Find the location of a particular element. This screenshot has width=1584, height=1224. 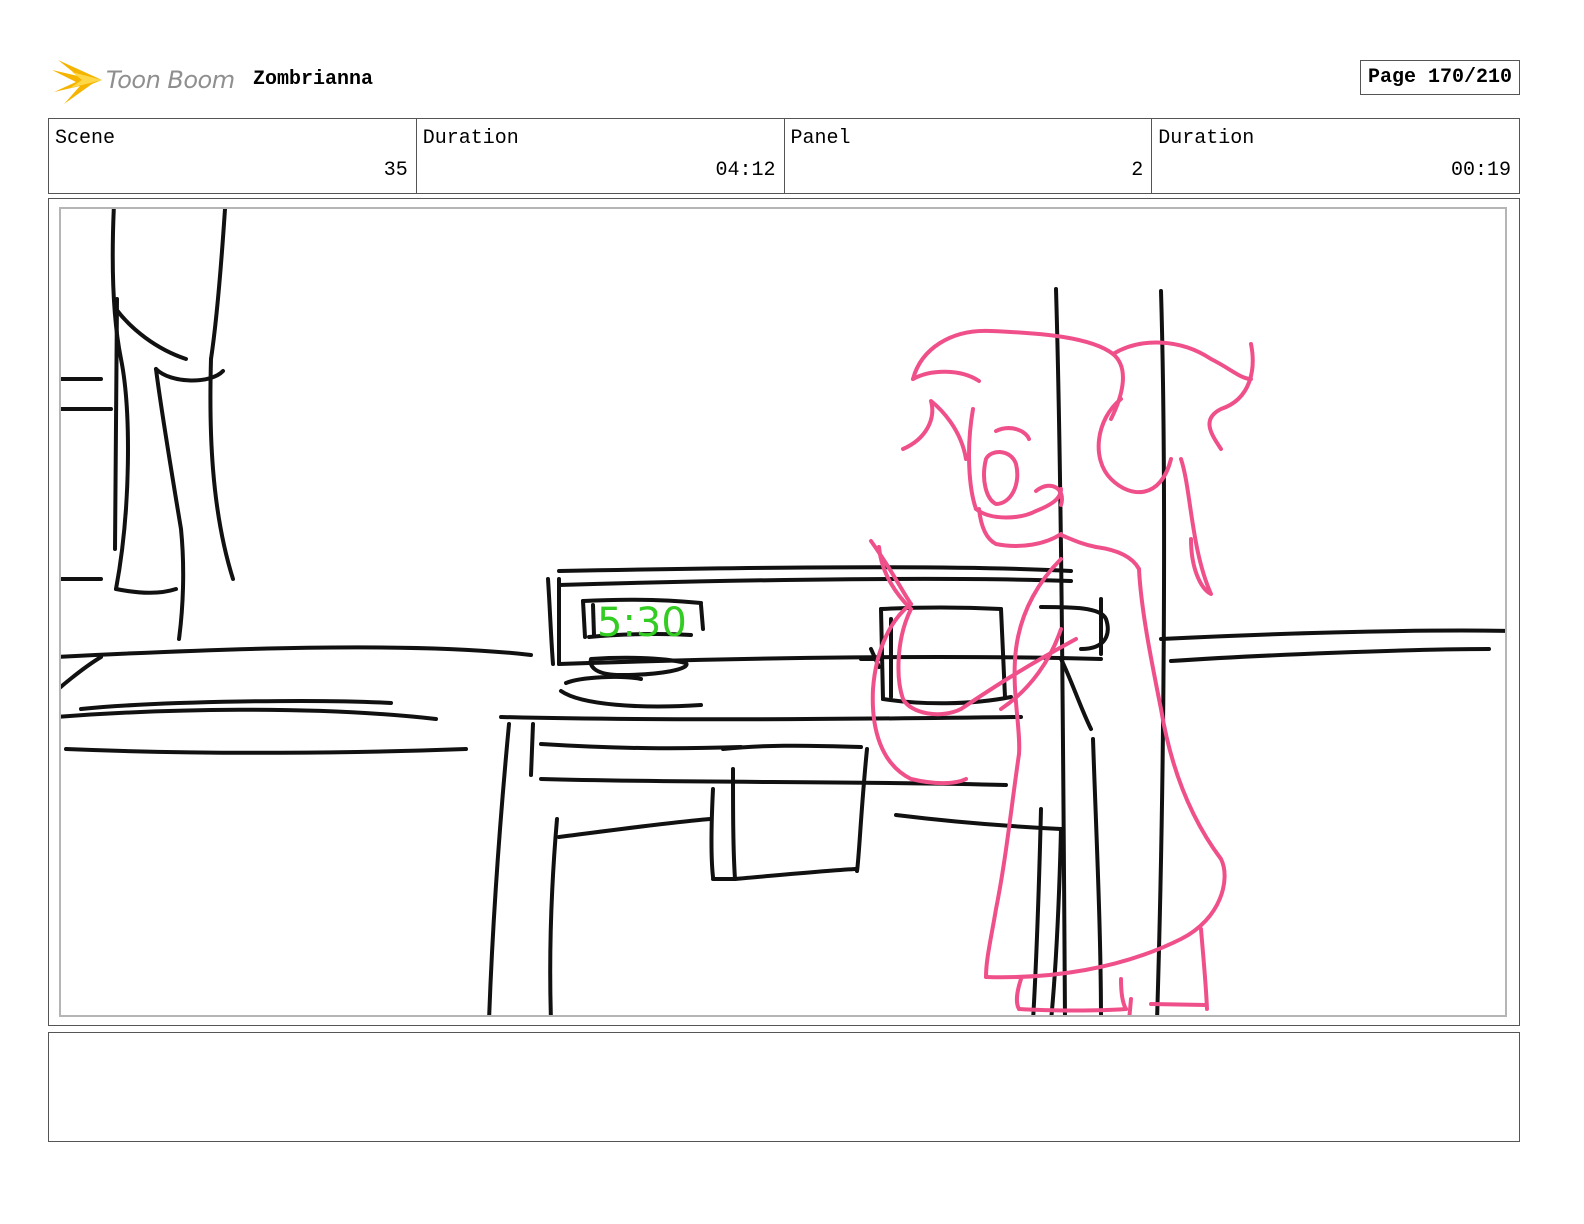

alarm-clock: 5:30 is located at coordinates (642, 623).